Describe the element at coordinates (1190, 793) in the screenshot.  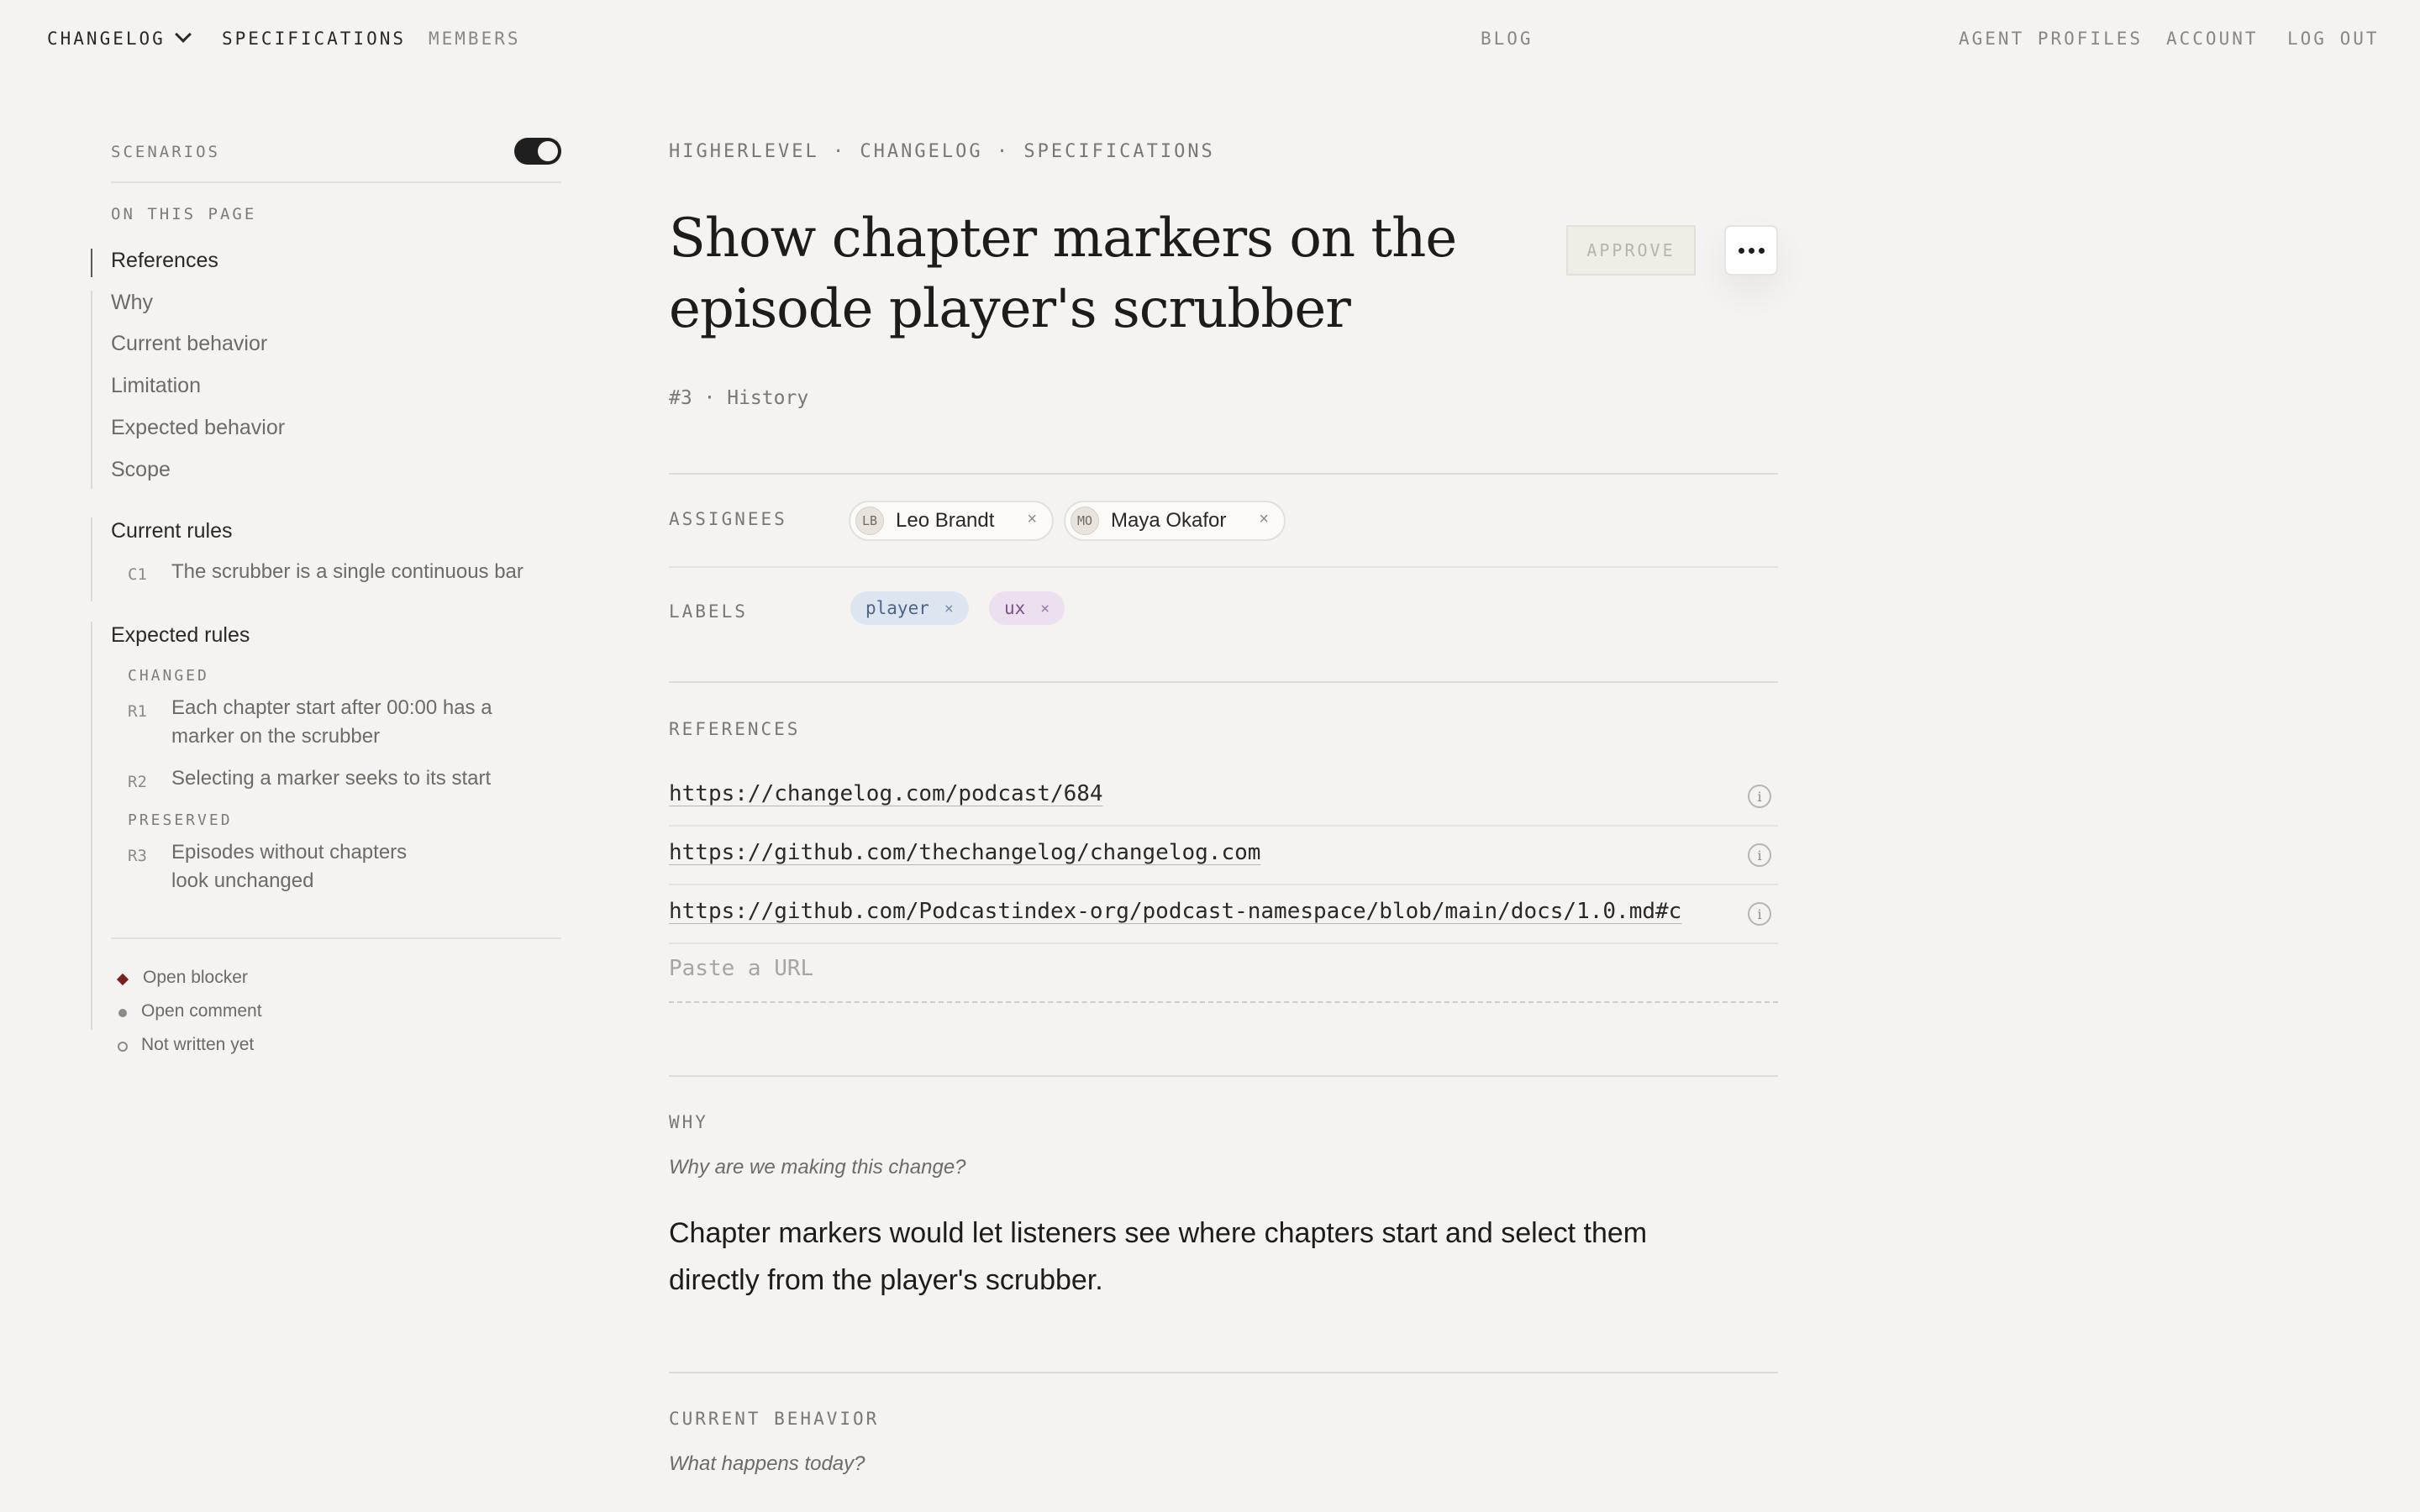
I see `reference-link: https://changelog.com/podcast/684` at that location.